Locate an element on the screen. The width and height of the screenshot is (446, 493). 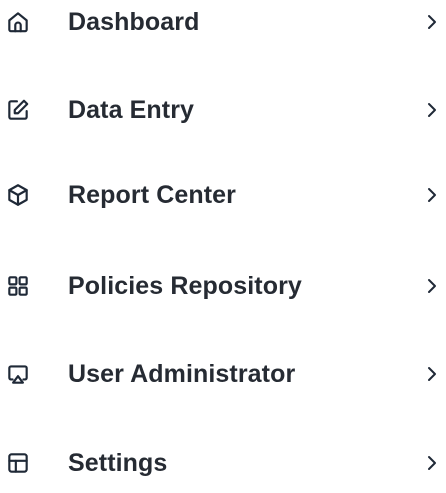
edit-icon is located at coordinates (18, 110).